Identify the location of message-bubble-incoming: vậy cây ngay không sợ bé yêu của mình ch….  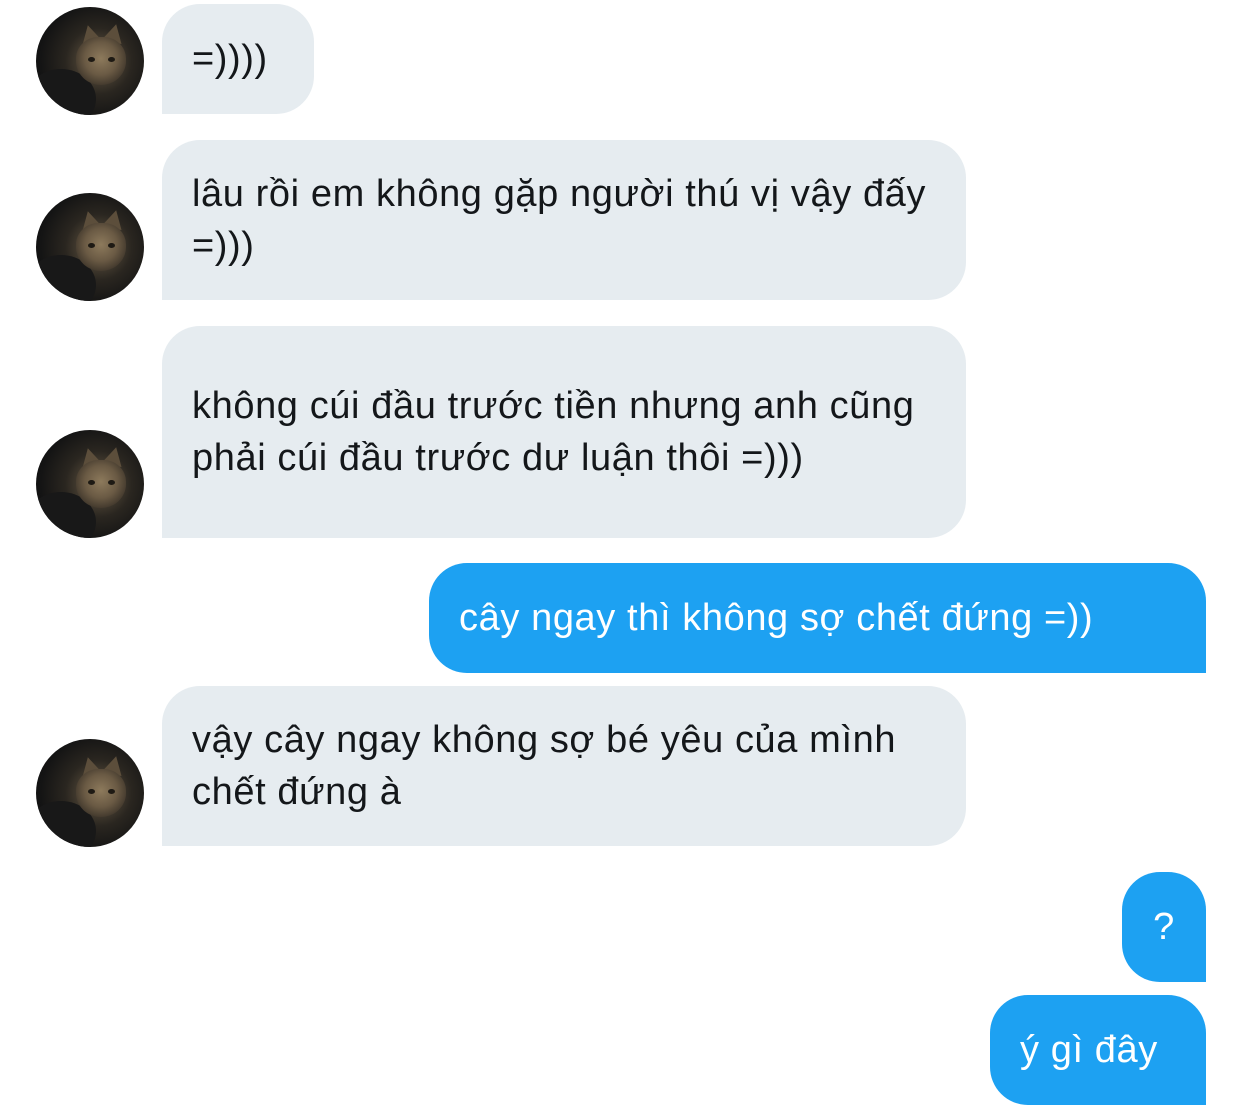
(564, 766).